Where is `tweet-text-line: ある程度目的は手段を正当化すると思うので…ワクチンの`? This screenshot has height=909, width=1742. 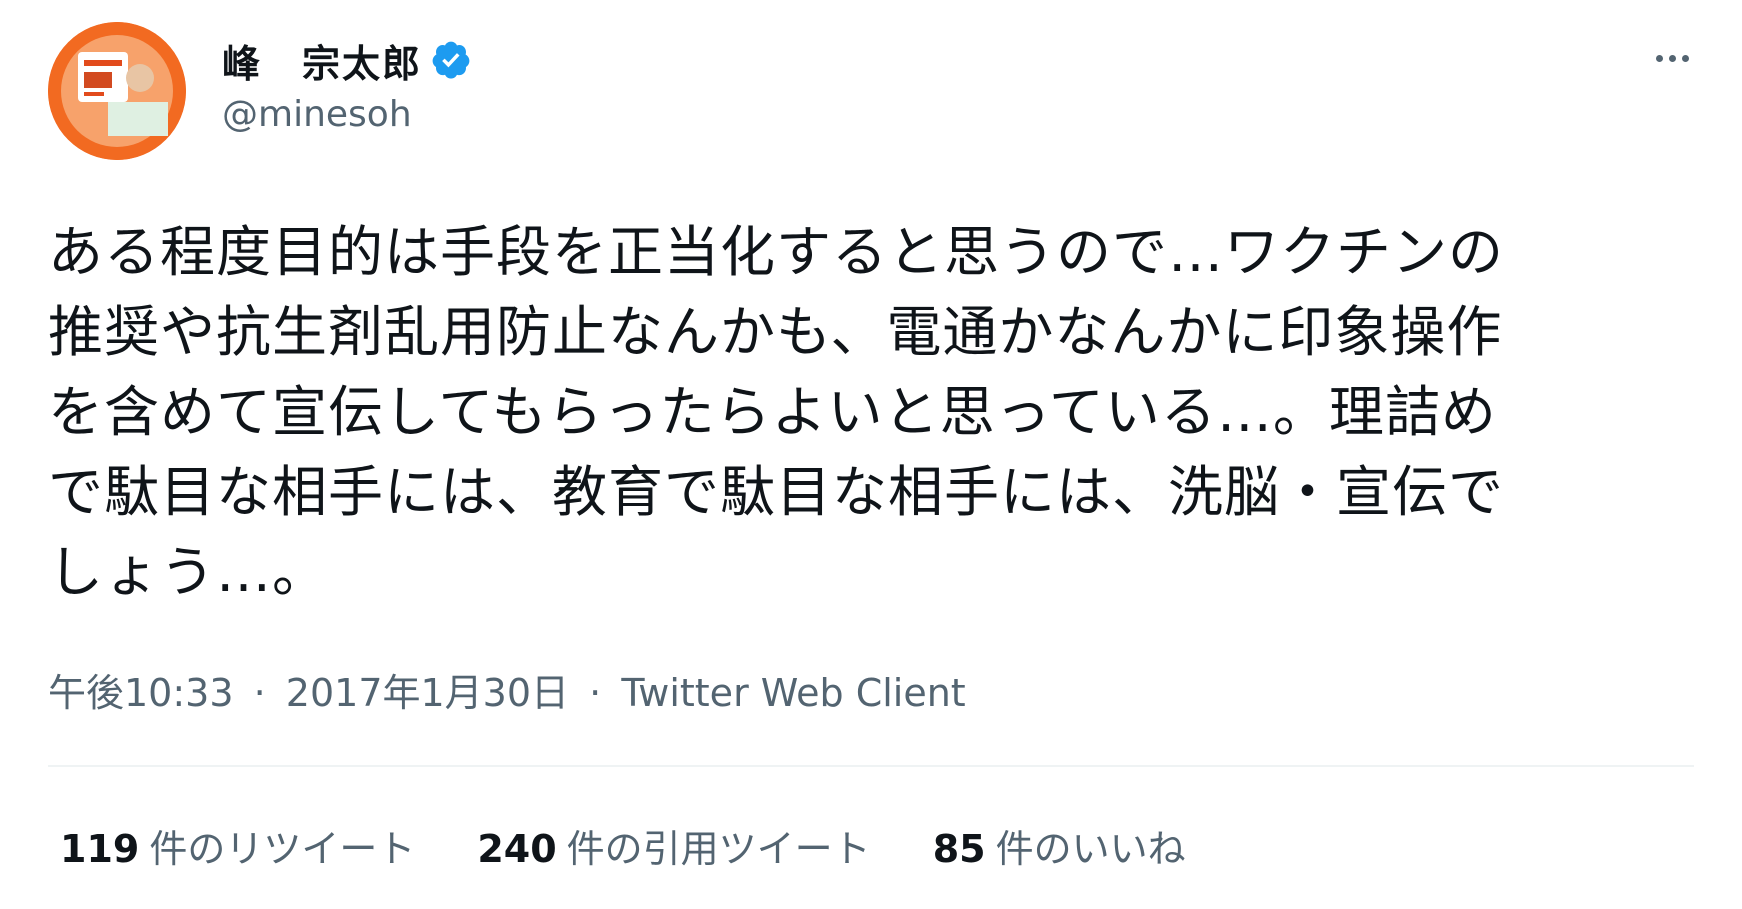
tweet-text-line: ある程度目的は手段を正当化すると思うので…ワクチンの is located at coordinates (776, 252).